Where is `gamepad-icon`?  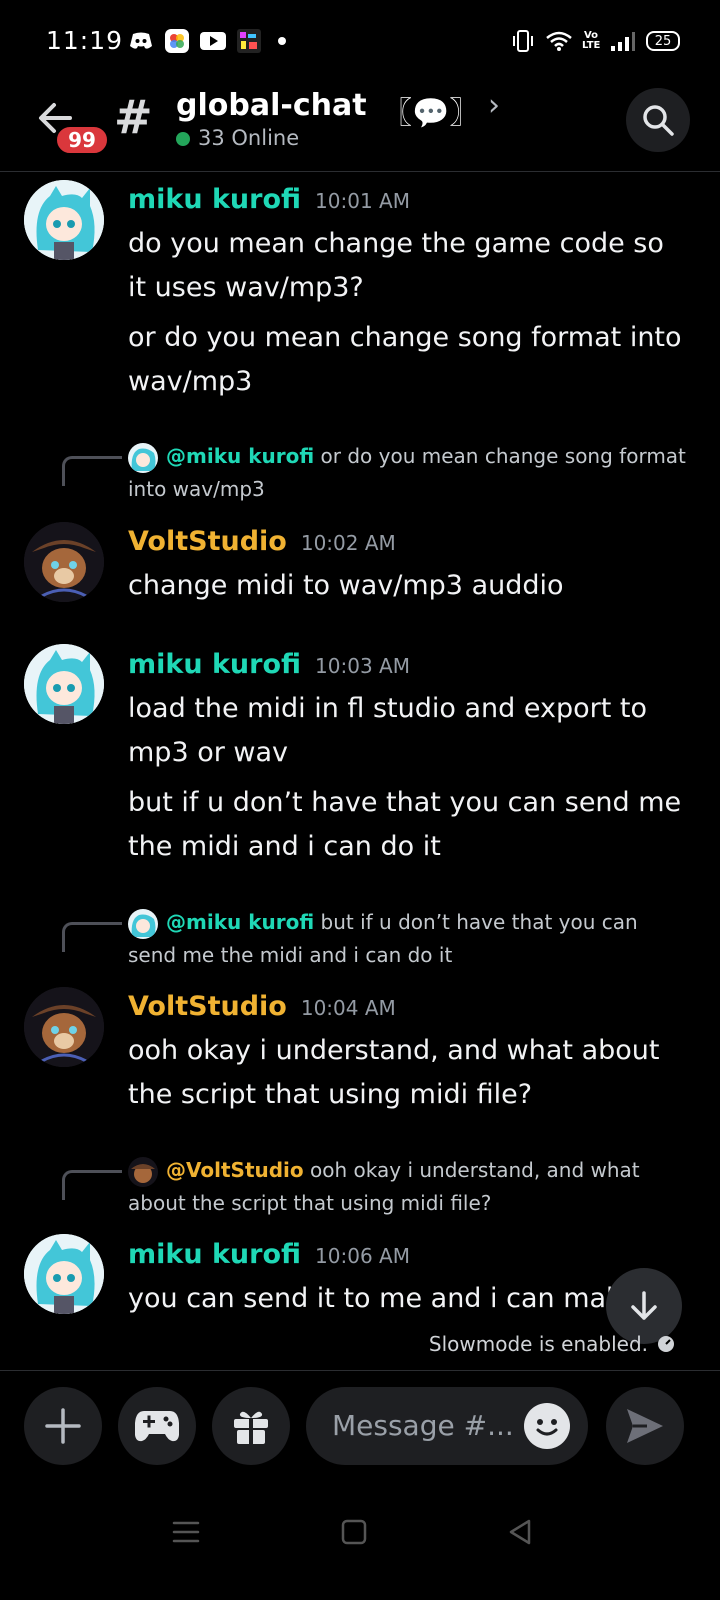
gamepad-icon is located at coordinates (157, 1426).